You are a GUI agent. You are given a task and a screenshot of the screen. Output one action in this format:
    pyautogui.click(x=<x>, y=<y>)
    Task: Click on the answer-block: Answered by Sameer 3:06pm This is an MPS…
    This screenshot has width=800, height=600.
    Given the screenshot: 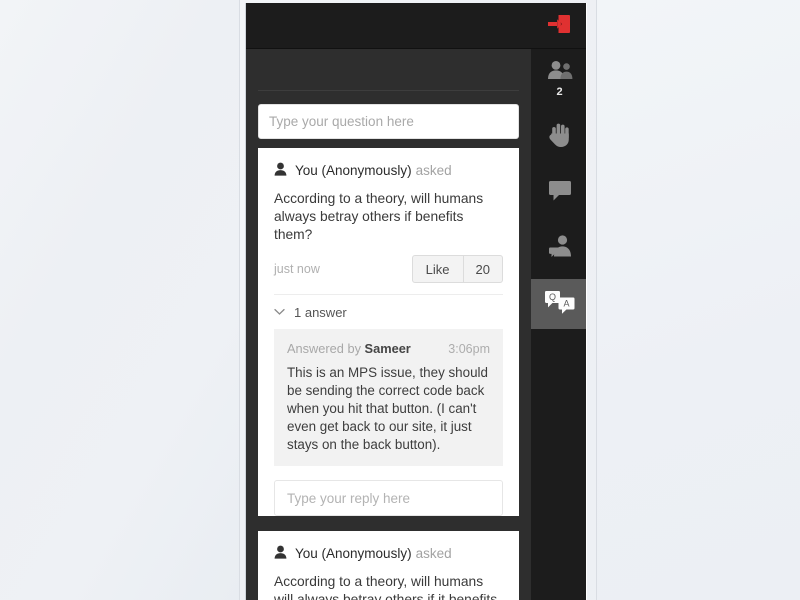 What is the action you would take?
    pyautogui.click(x=388, y=397)
    